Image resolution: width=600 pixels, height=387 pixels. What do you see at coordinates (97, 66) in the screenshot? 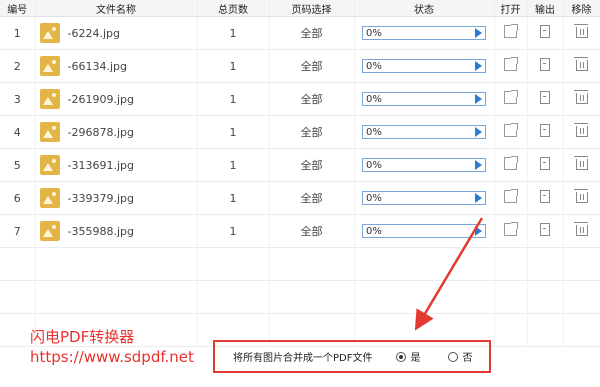
I see `row-filename: -66134.jpg` at bounding box center [97, 66].